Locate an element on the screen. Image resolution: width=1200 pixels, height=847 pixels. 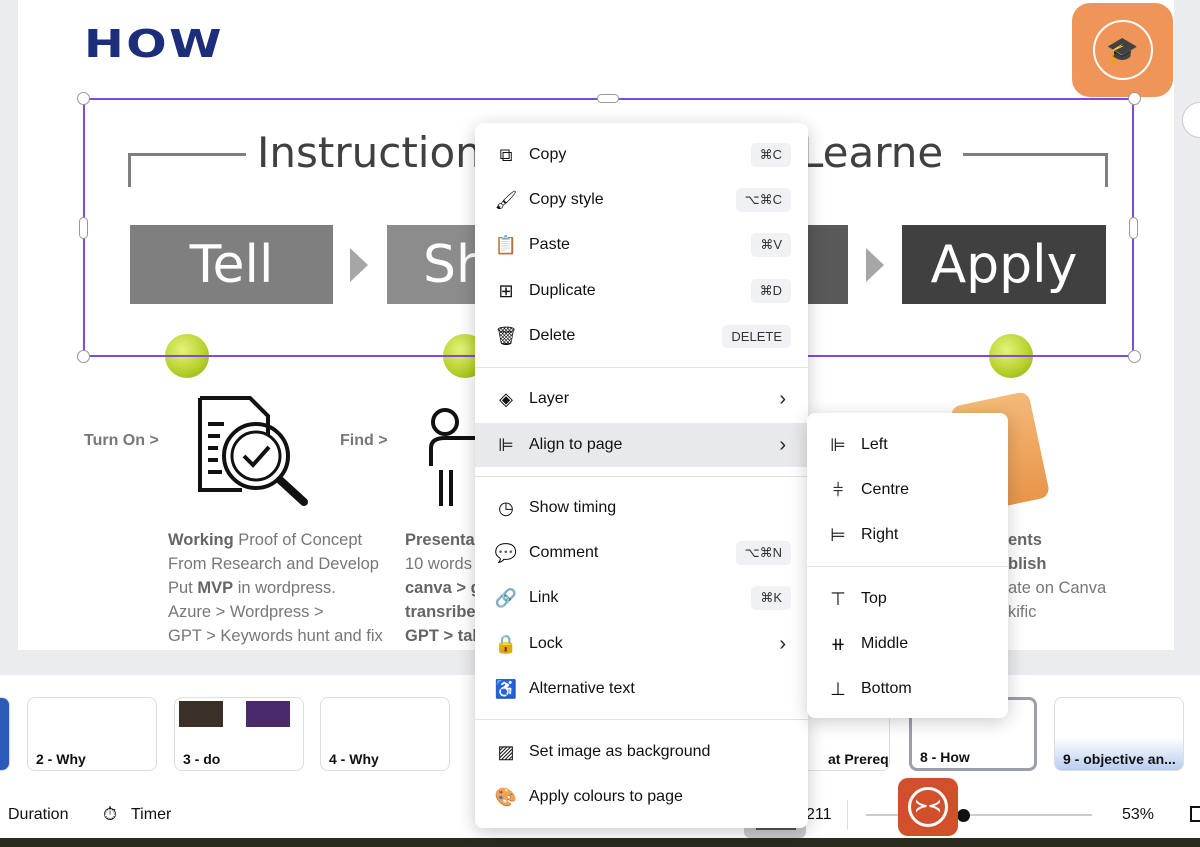
label-turn-on: Turn On > is located at coordinates (121, 440).